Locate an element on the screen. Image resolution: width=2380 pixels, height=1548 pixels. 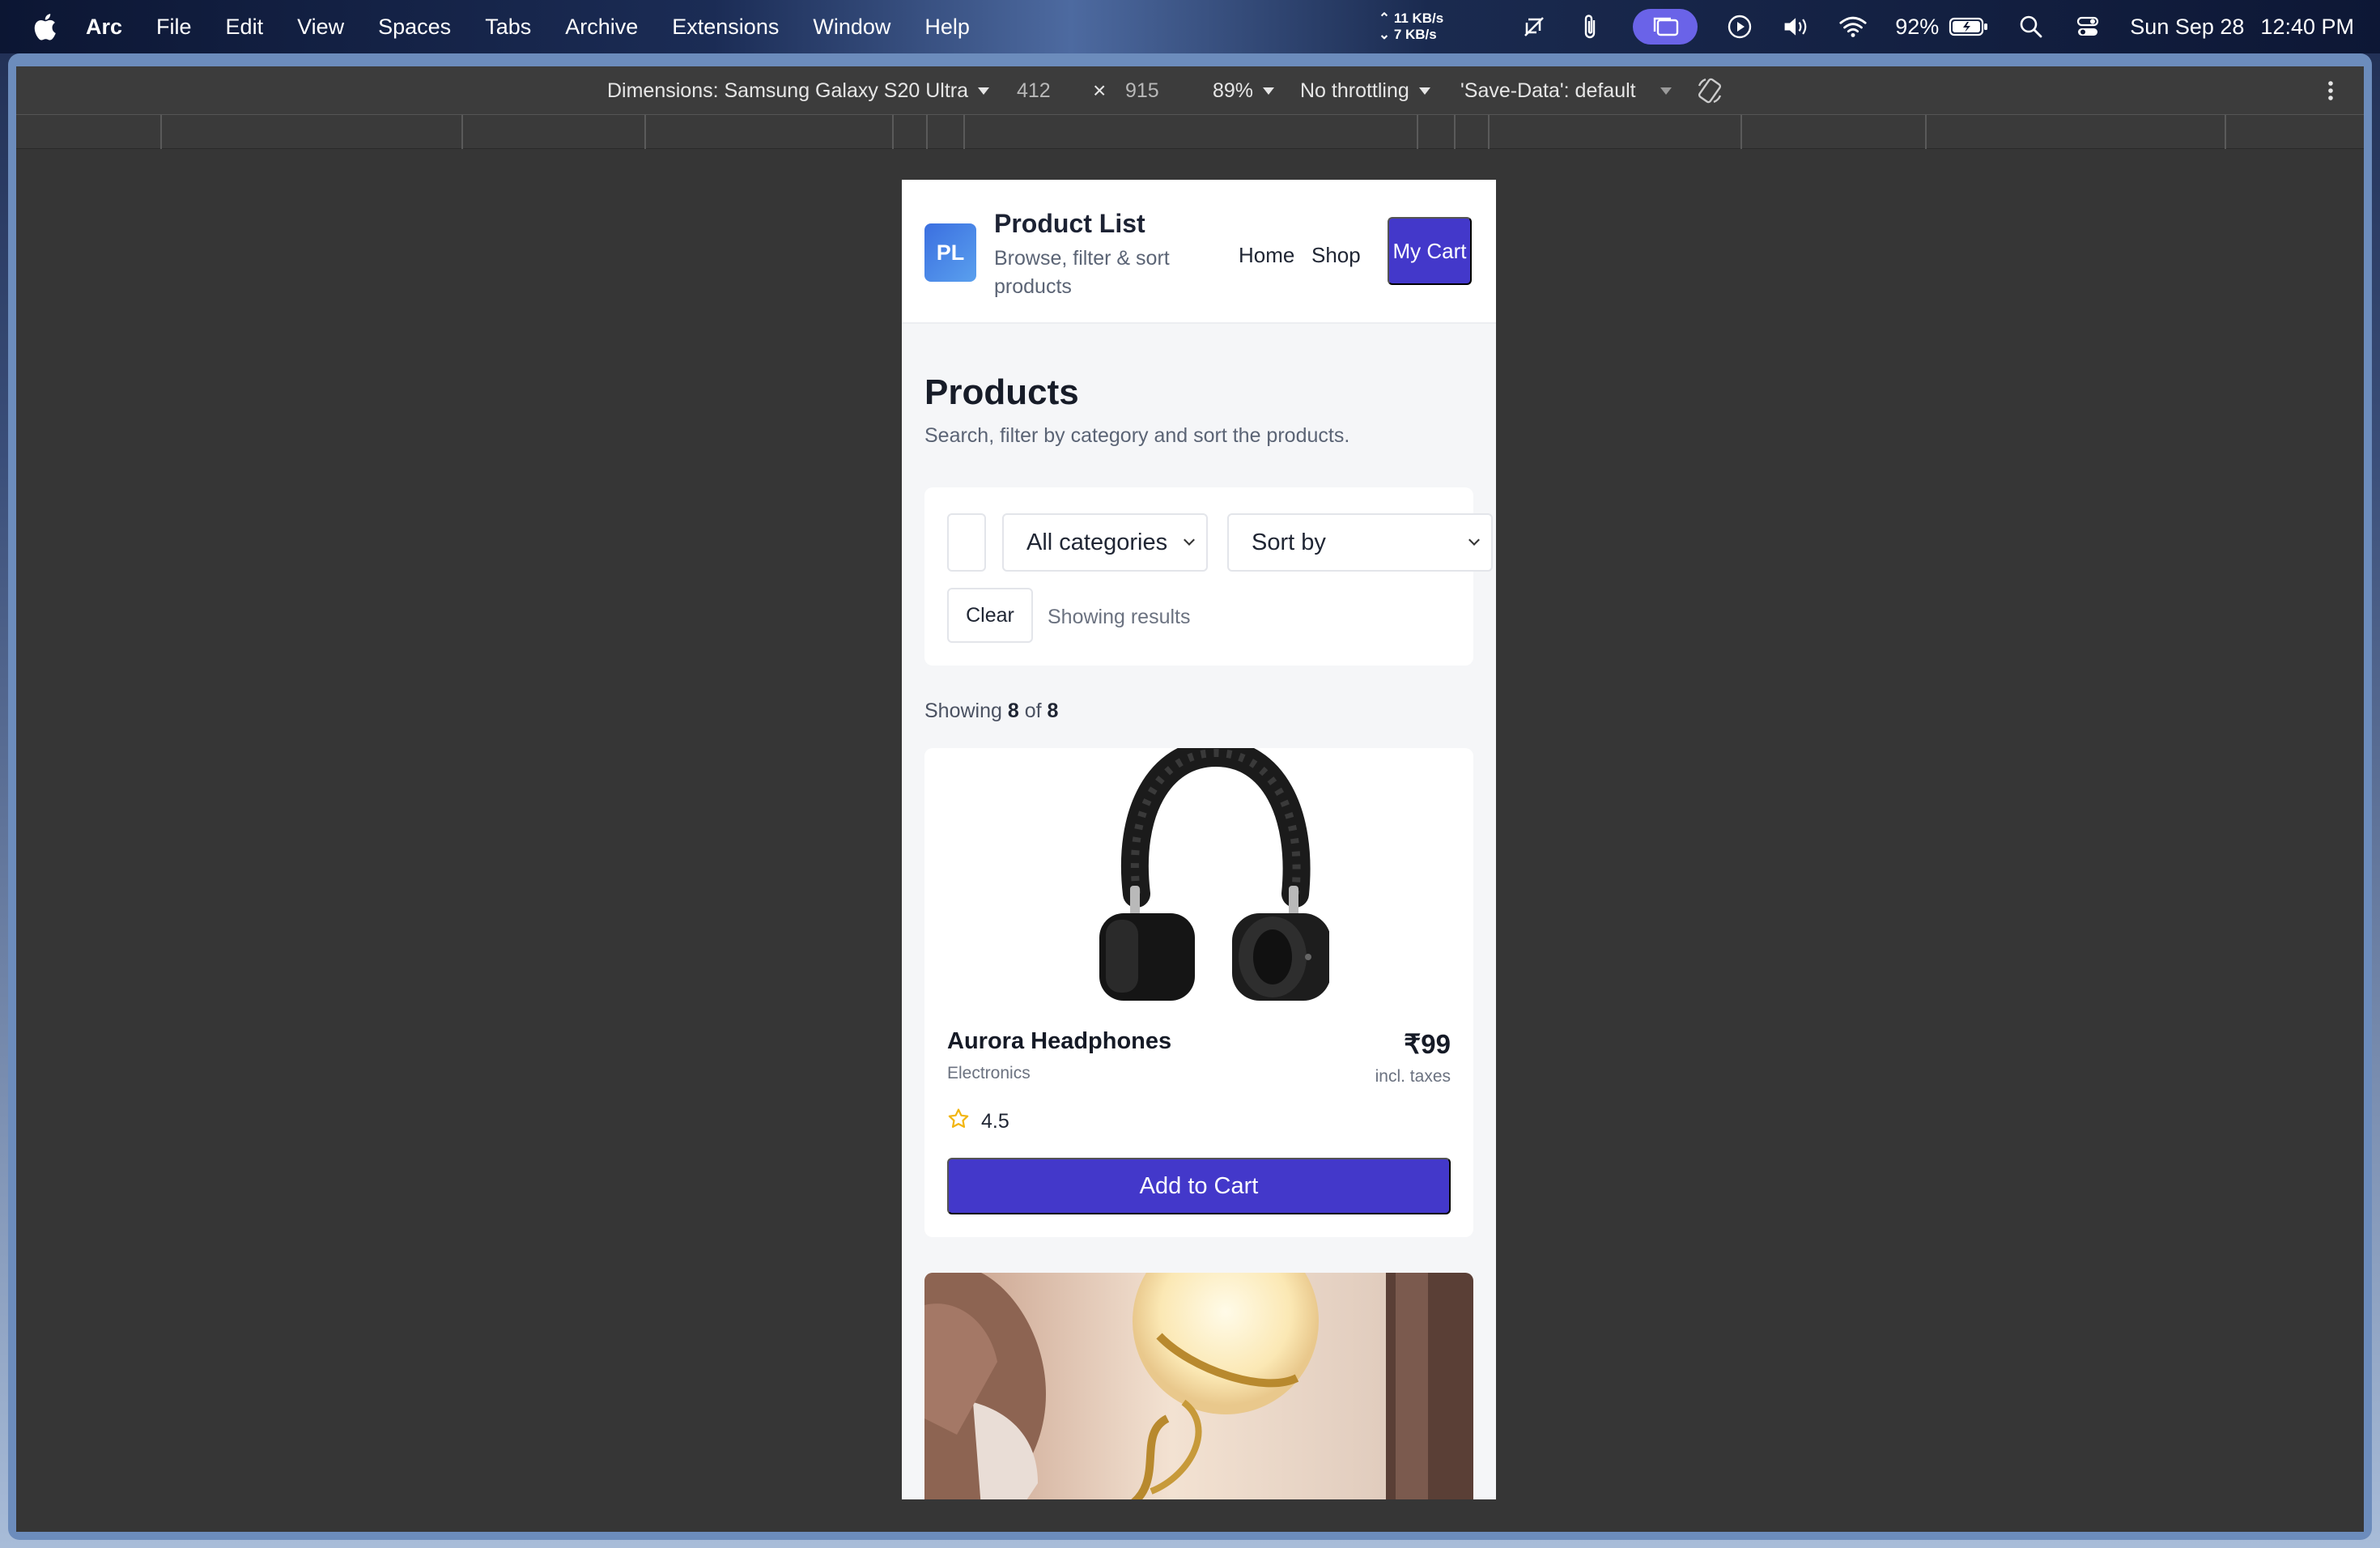
filter-status-text: Showing results is located at coordinates (1119, 617).